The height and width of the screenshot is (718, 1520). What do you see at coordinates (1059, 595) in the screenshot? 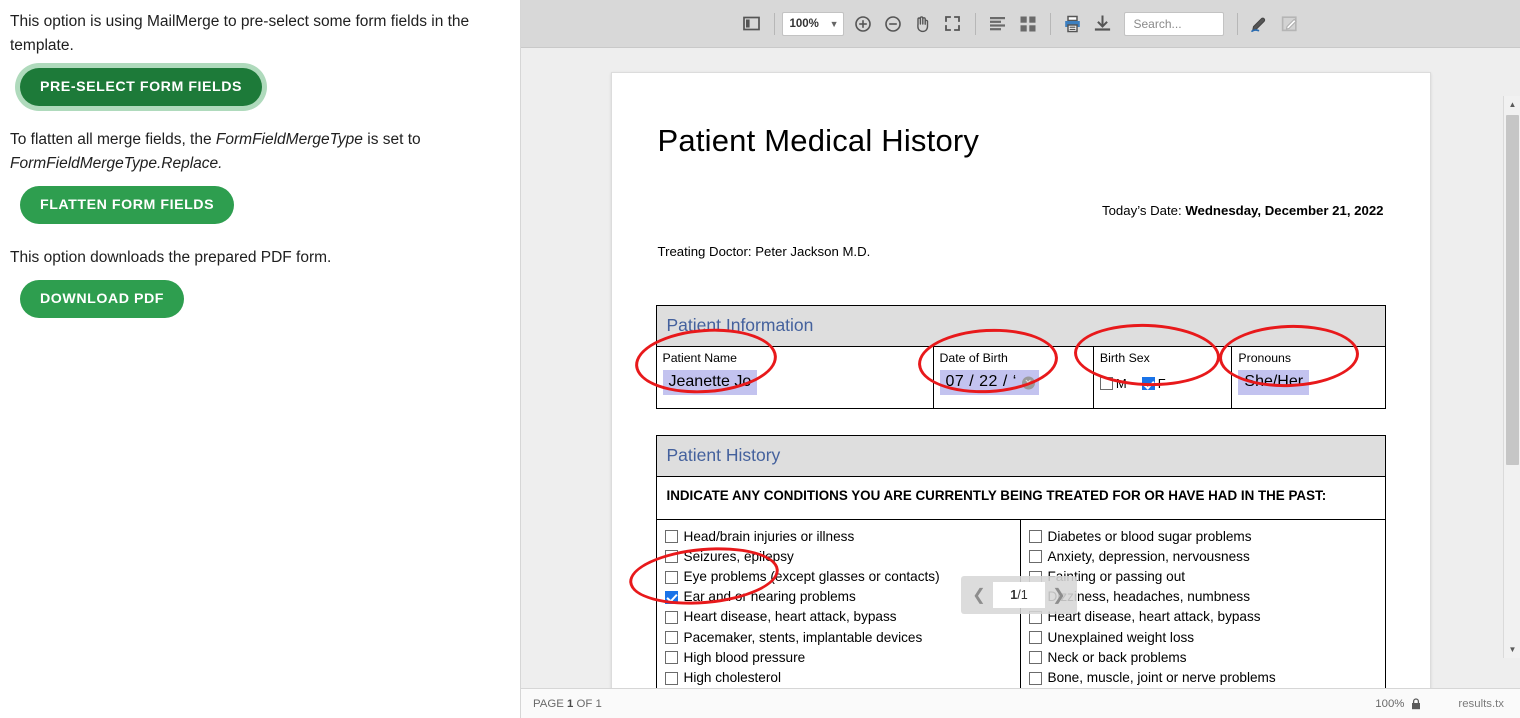
I see `chevron-right-icon: ❯` at bounding box center [1059, 595].